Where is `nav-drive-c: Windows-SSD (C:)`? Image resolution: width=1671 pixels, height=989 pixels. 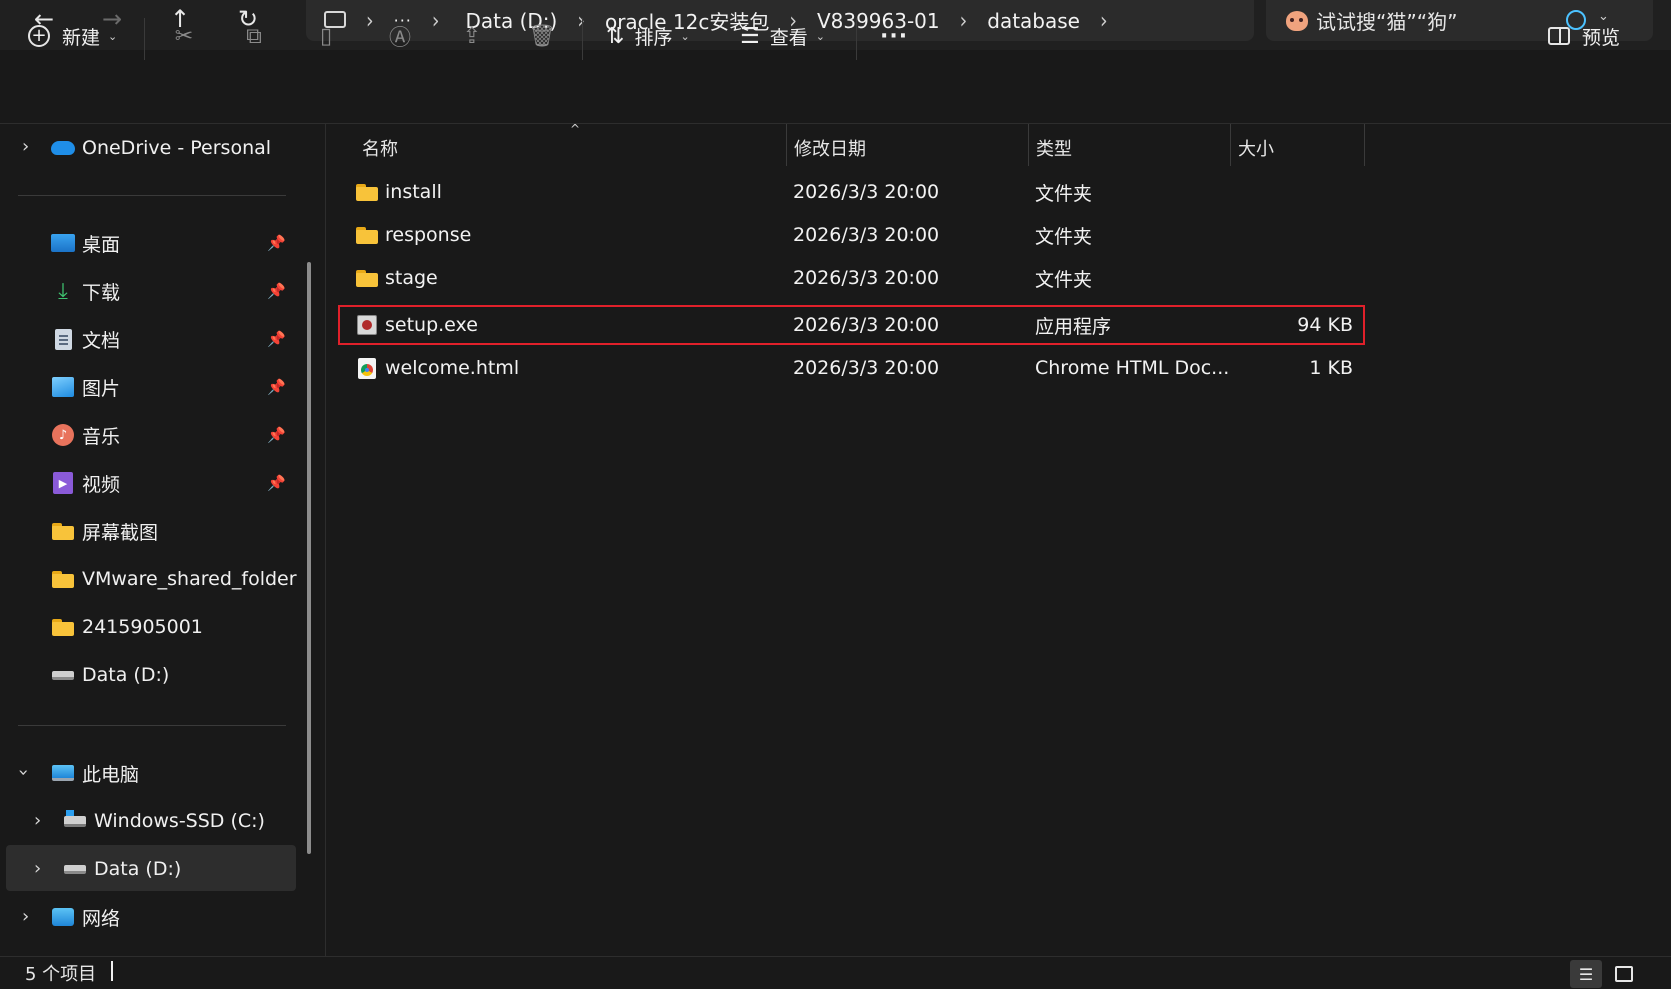
nav-drive-c: Windows-SSD (C:) is located at coordinates (212, 821).